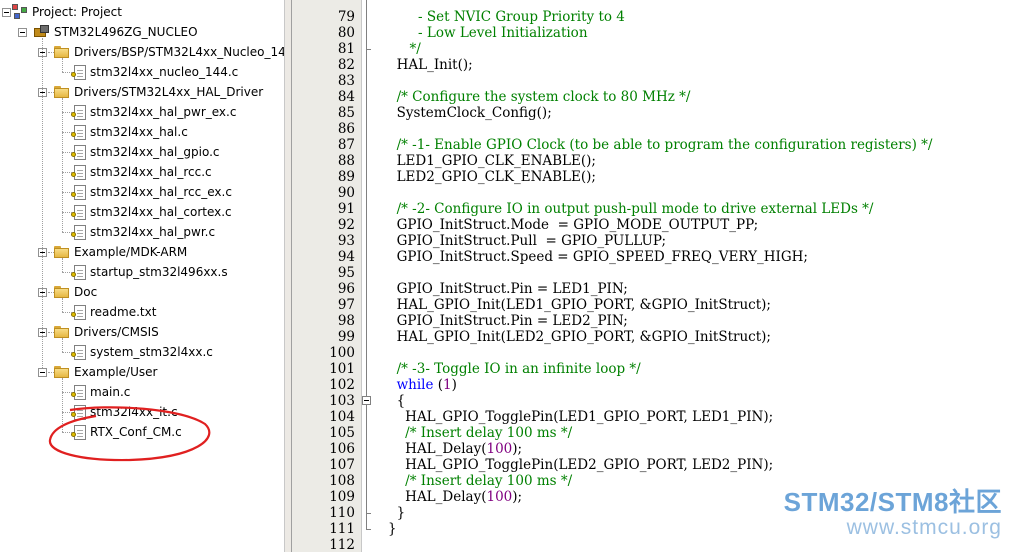 The height and width of the screenshot is (552, 1010). What do you see at coordinates (342, 529) in the screenshot?
I see `line-number: 111` at bounding box center [342, 529].